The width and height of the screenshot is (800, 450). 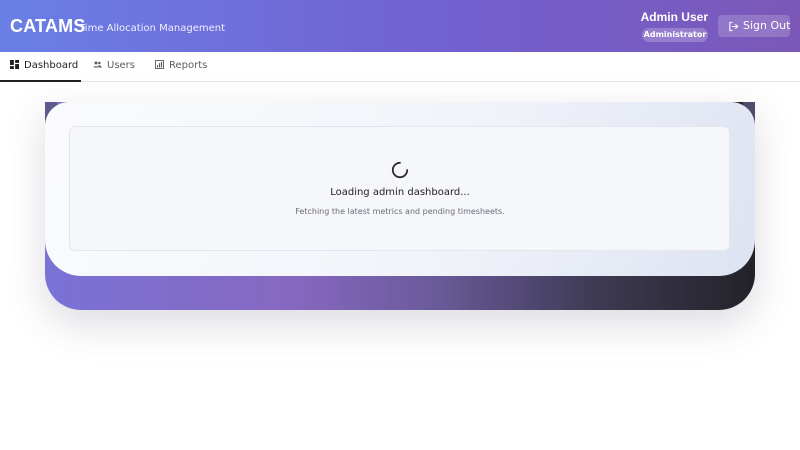 What do you see at coordinates (152, 28) in the screenshot?
I see `app-subtitle: Time Allocation Management` at bounding box center [152, 28].